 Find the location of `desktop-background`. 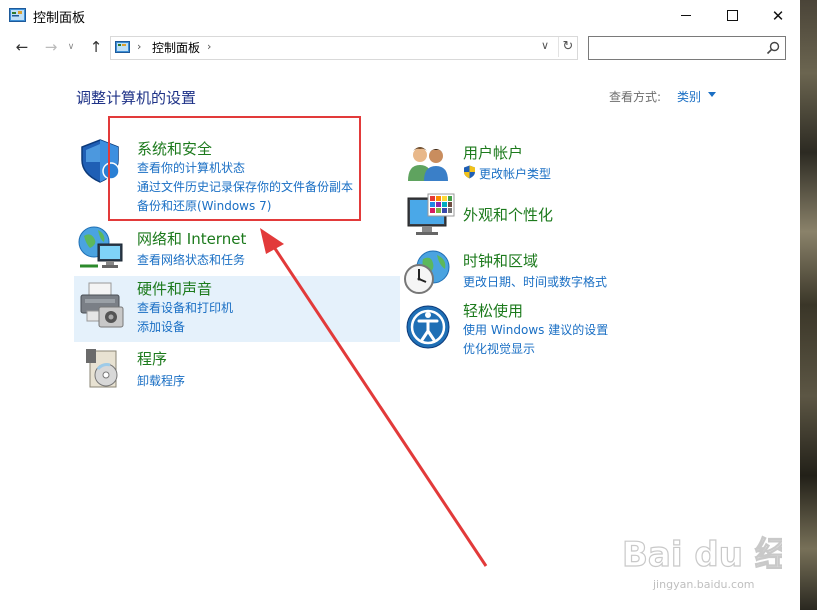

desktop-background is located at coordinates (808, 305).